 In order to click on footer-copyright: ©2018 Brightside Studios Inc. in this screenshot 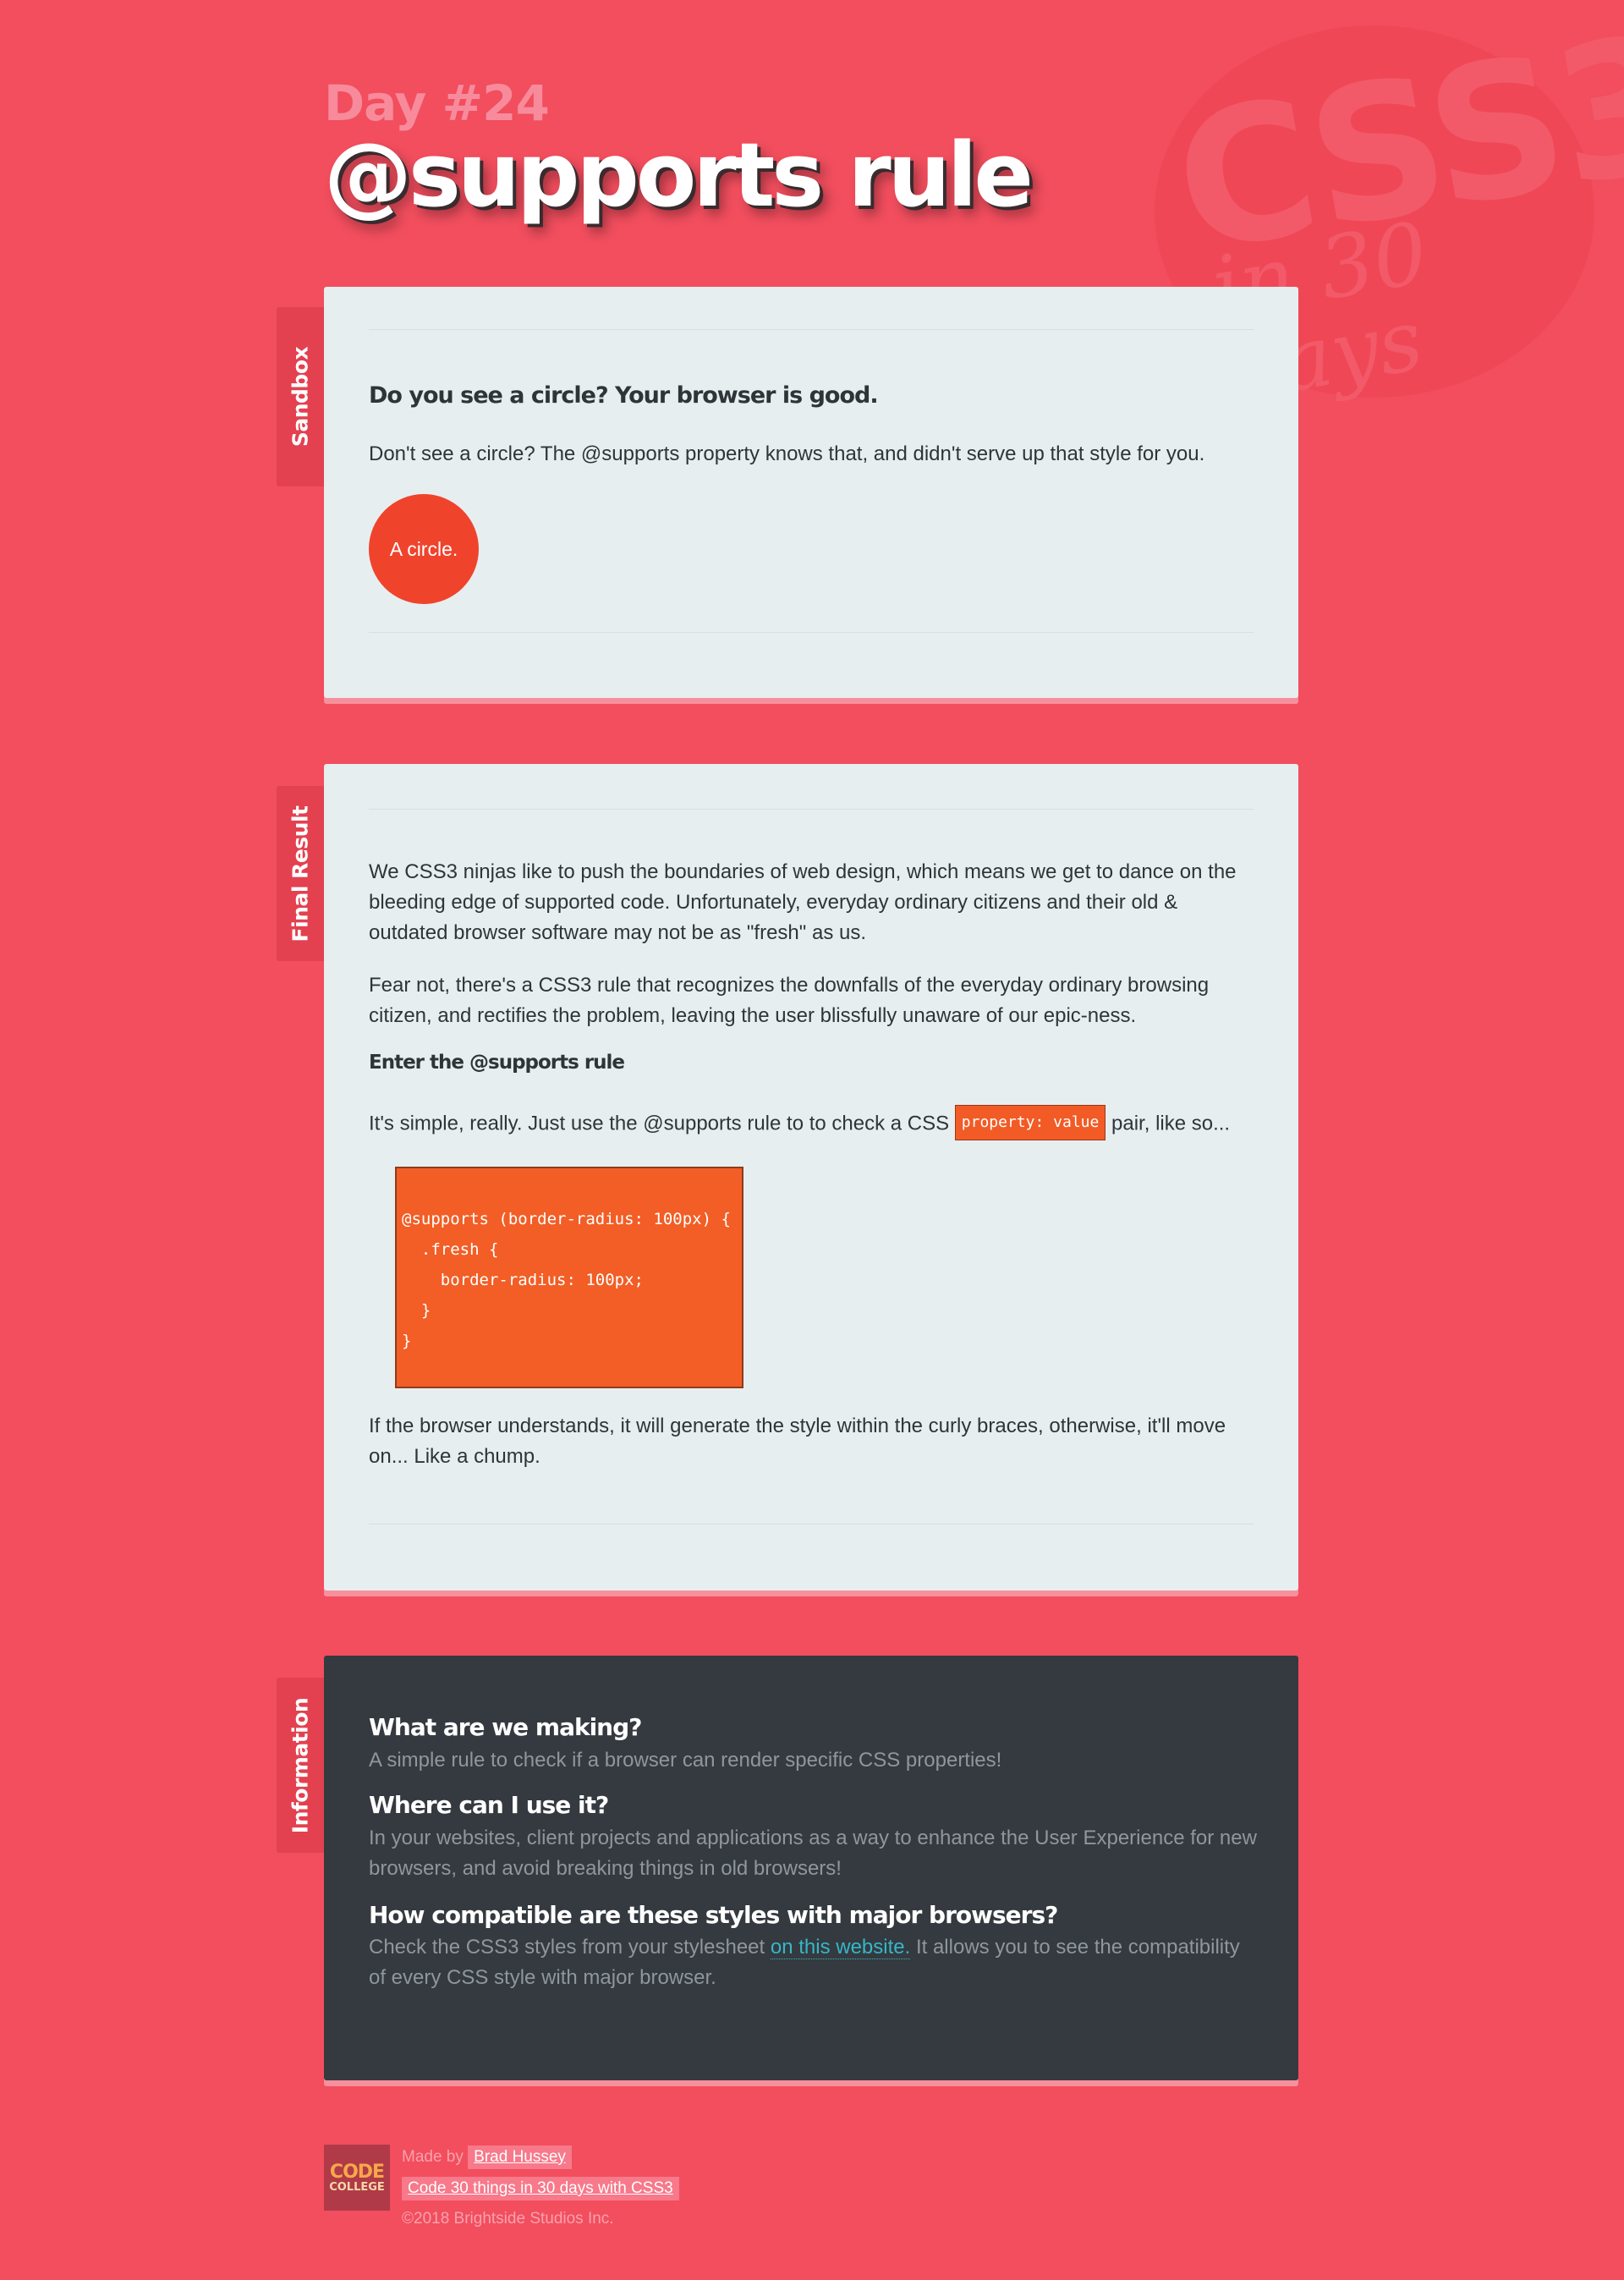, I will do `click(508, 2219)`.